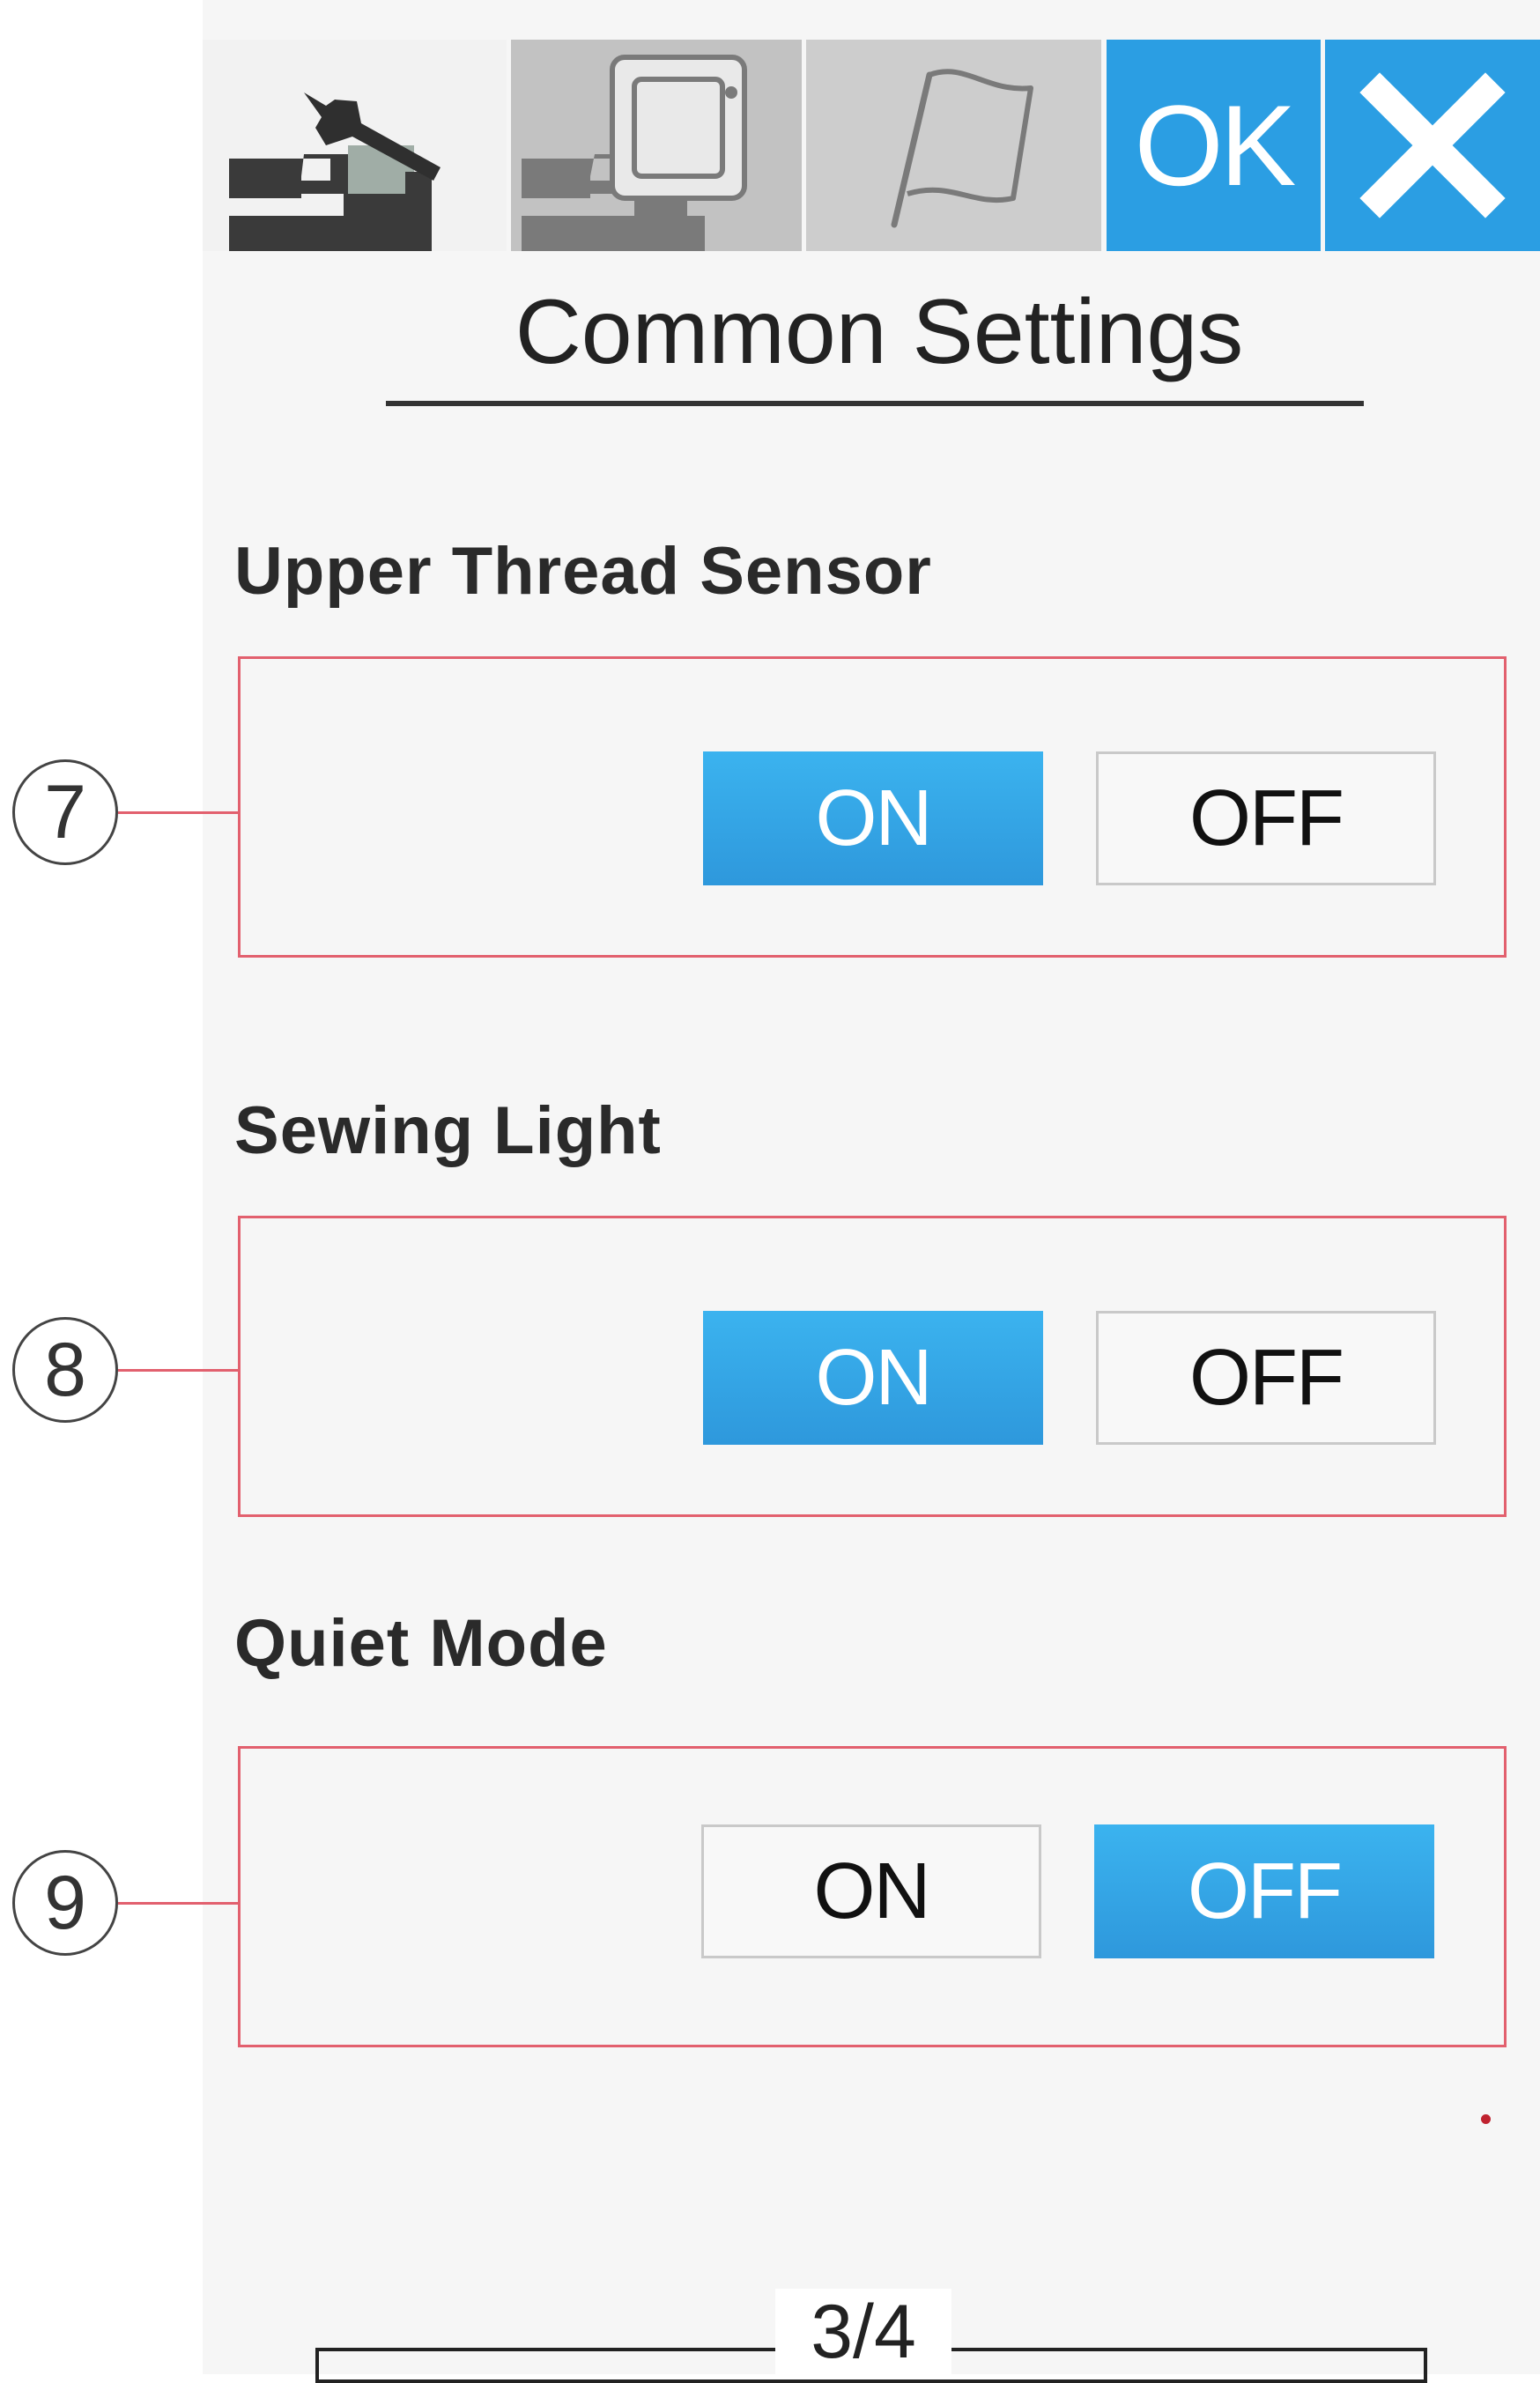 The image size is (1540, 2383). What do you see at coordinates (871, 1891) in the screenshot?
I see `quiet-mode-on-button: ON` at bounding box center [871, 1891].